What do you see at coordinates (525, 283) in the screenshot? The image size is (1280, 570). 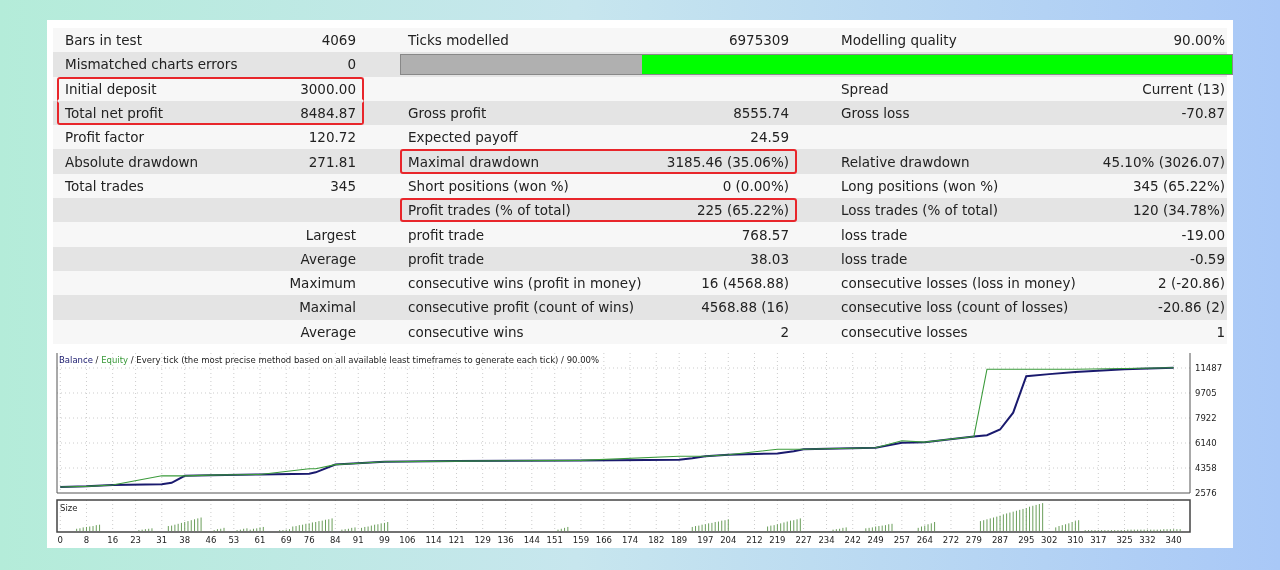 I see `stat-label: consecutive wins (profit in money)` at bounding box center [525, 283].